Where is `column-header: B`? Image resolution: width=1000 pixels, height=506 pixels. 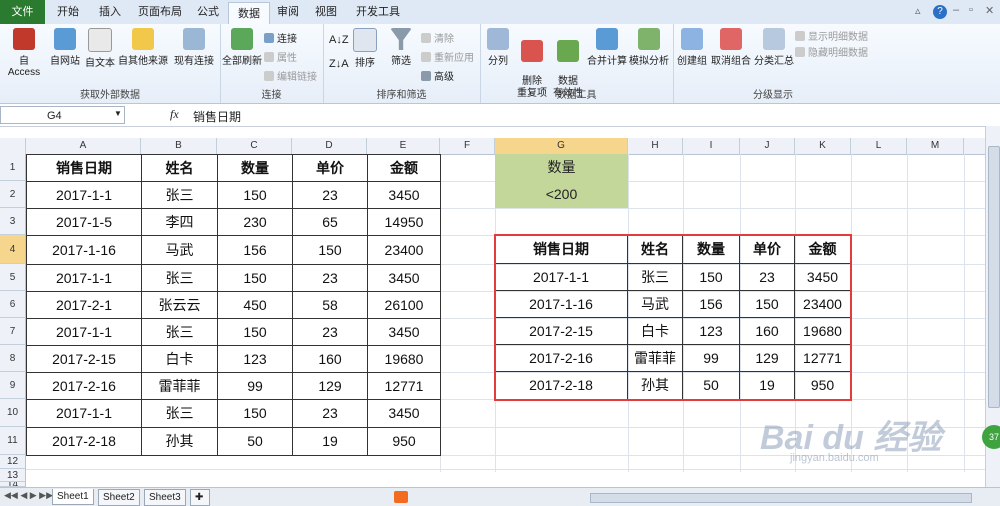 column-header: B is located at coordinates (179, 146).